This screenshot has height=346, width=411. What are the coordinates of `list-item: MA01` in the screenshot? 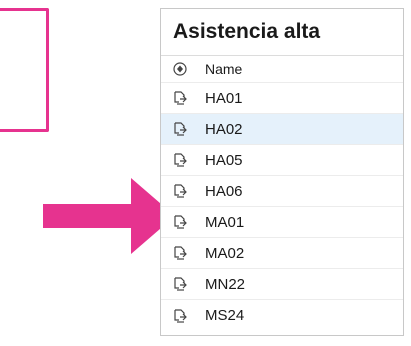 It's located at (282, 222).